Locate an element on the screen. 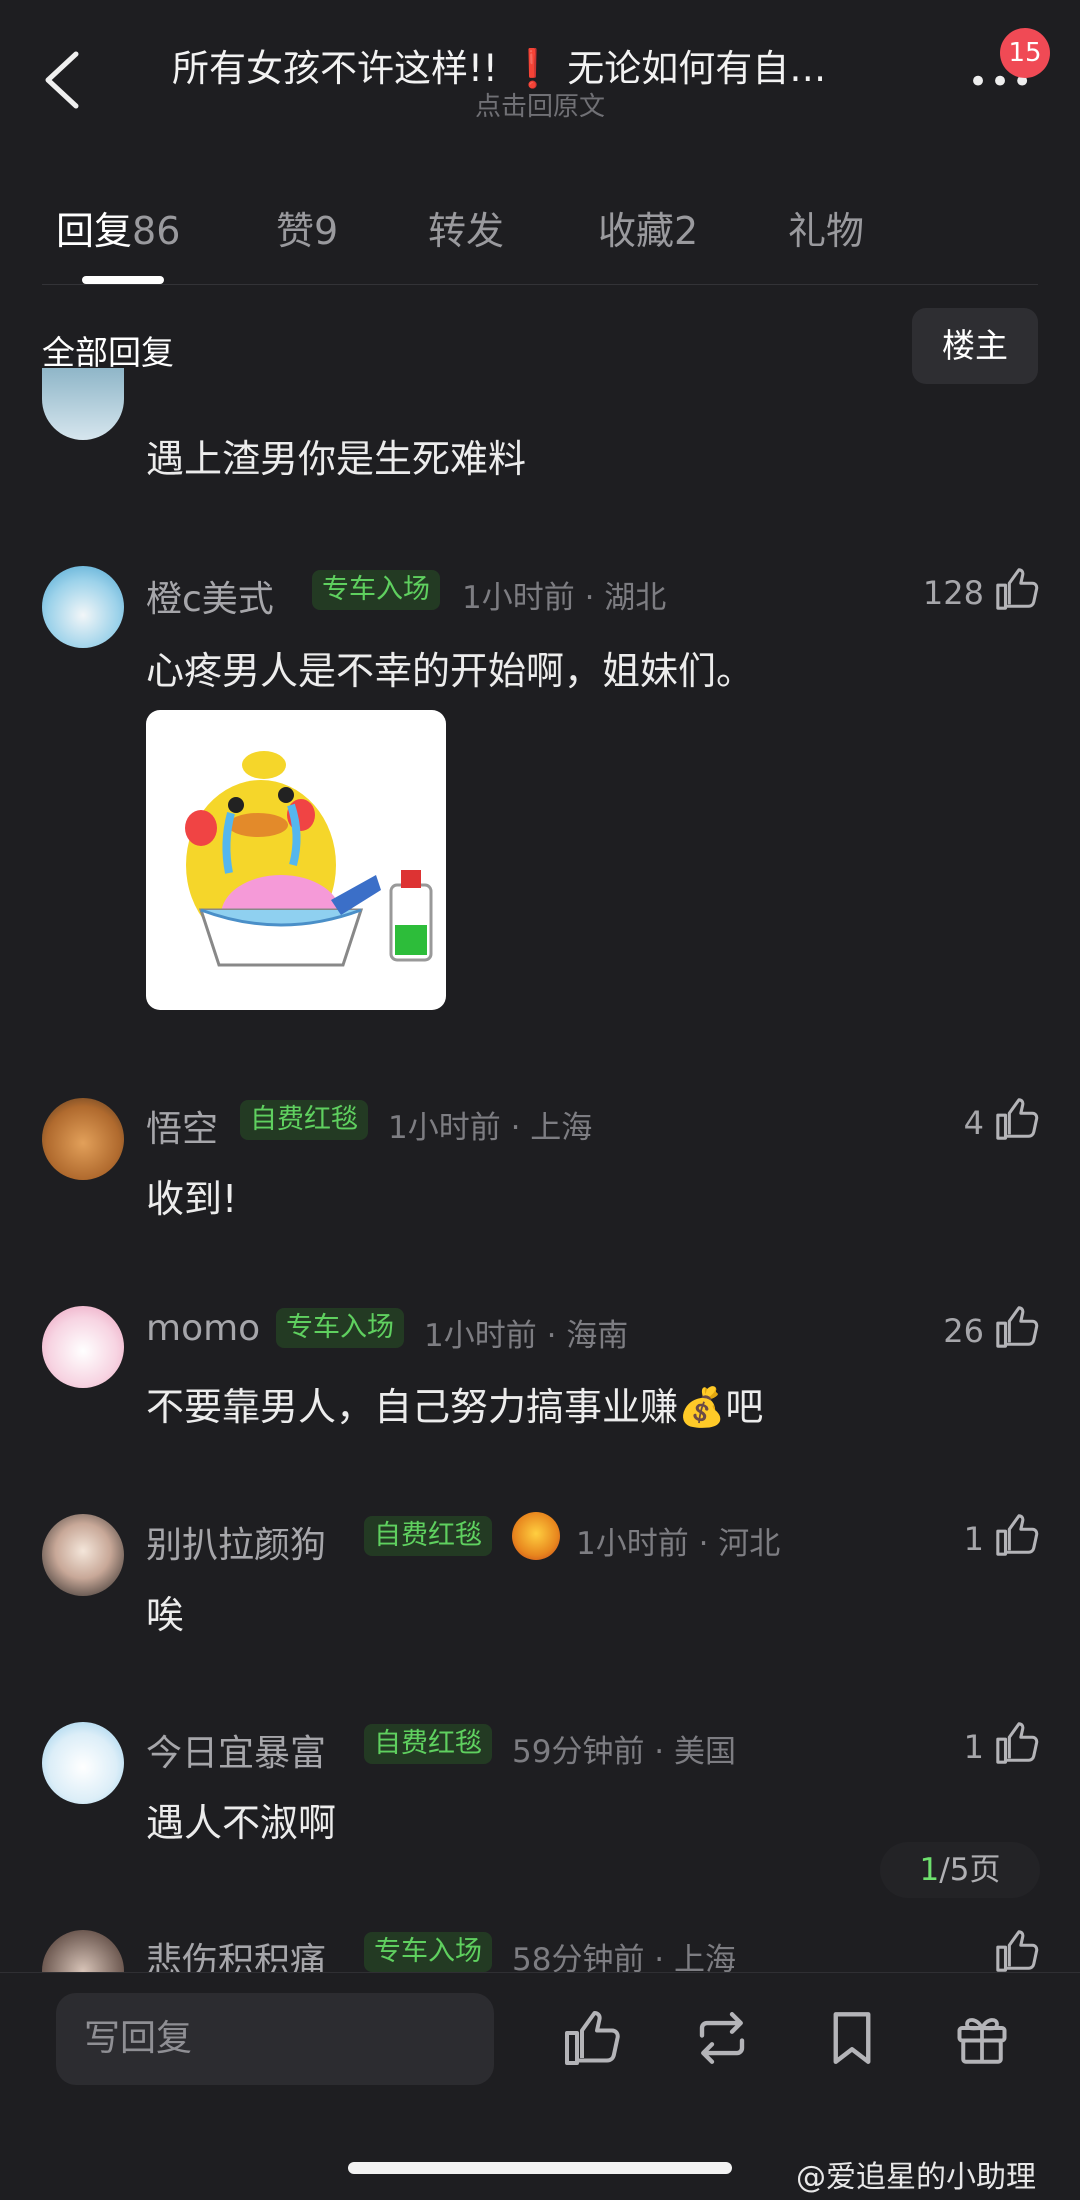 The height and width of the screenshot is (2200, 1080). comment-meta: 1小时前 · 湖北 is located at coordinates (564, 598).